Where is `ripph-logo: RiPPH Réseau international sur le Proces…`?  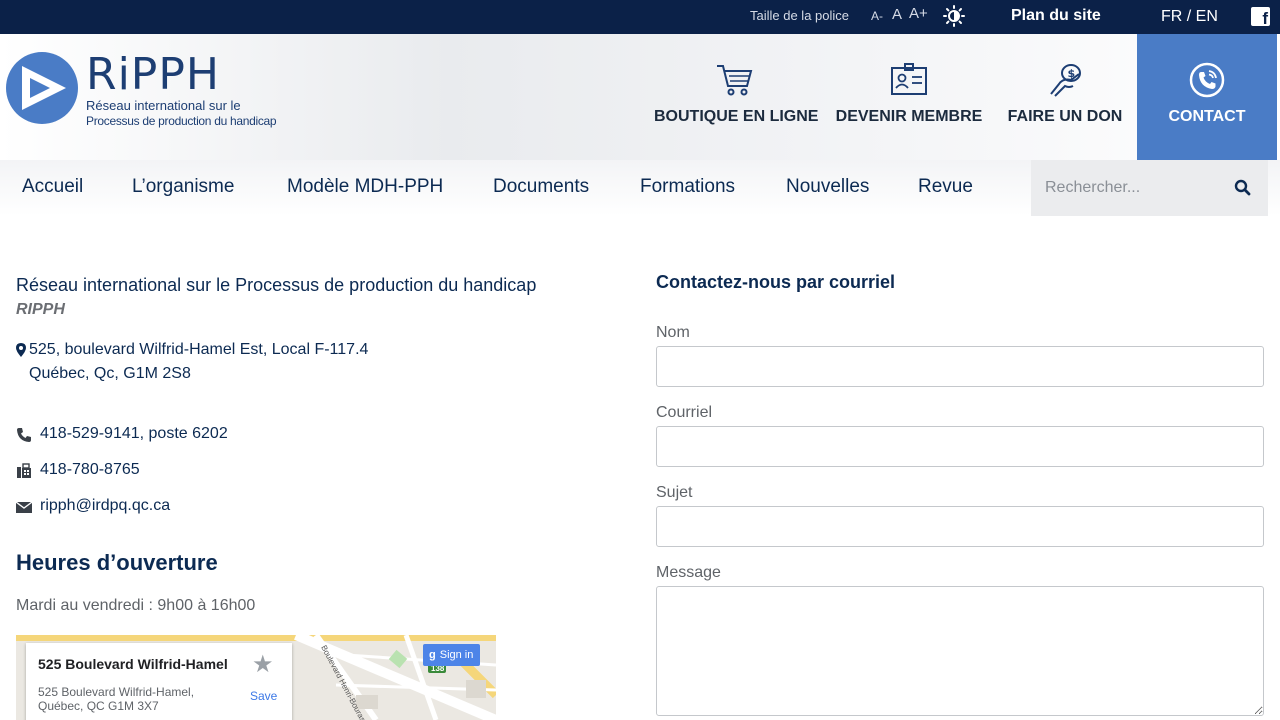
ripph-logo: RiPPH Réseau international sur le Proces… is located at coordinates (141, 90).